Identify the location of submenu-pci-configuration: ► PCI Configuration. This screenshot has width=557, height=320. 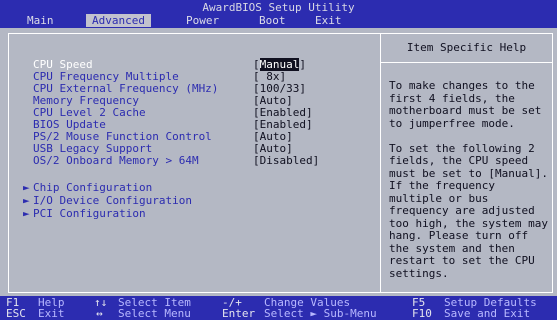
(84, 214).